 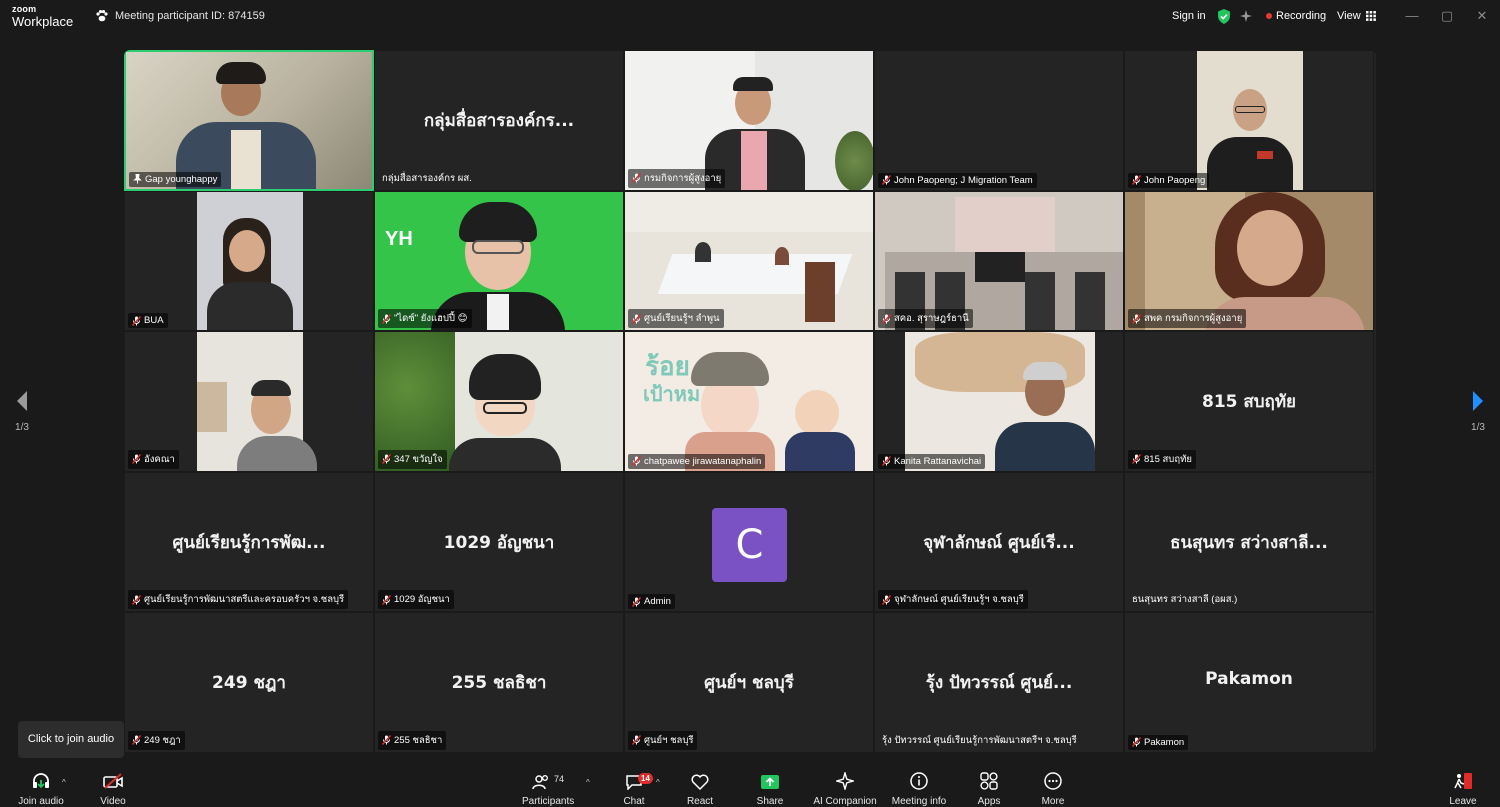 I want to click on chat-caret-icon: ^, so click(x=658, y=782).